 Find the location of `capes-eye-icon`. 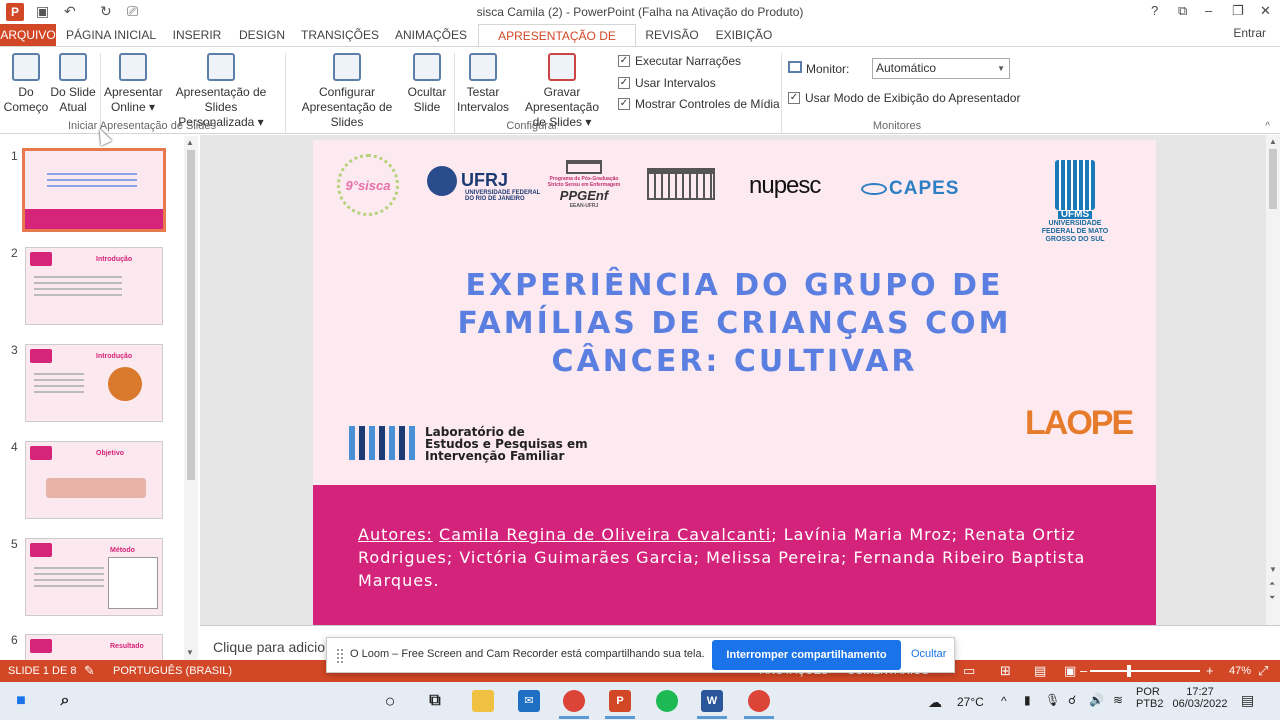

capes-eye-icon is located at coordinates (874, 188).